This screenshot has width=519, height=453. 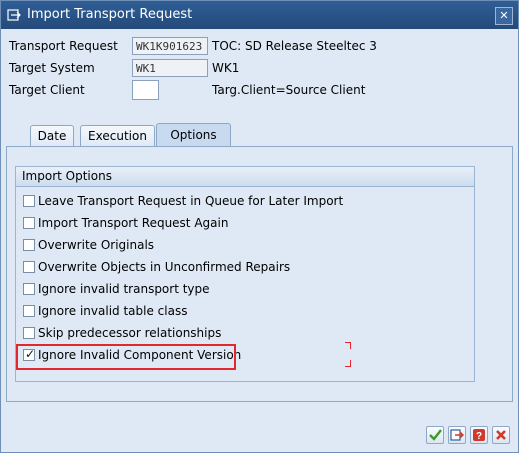 What do you see at coordinates (130, 333) in the screenshot?
I see `option-label: Skip predecessor relationships` at bounding box center [130, 333].